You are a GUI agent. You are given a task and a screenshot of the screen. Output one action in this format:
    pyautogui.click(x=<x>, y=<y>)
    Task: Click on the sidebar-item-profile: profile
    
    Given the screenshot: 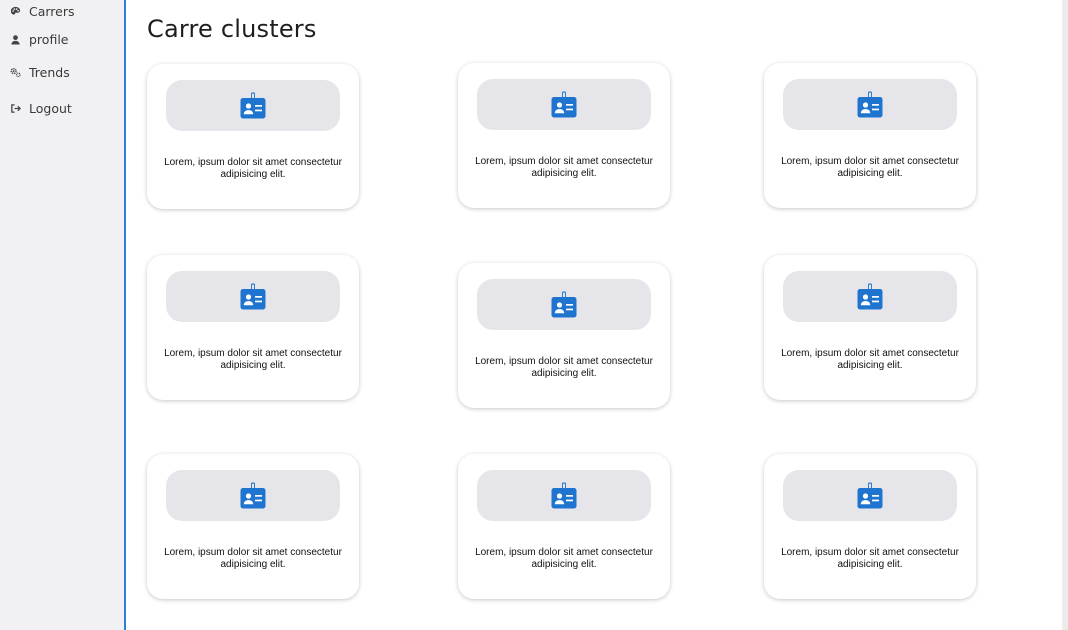 What is the action you would take?
    pyautogui.click(x=39, y=39)
    